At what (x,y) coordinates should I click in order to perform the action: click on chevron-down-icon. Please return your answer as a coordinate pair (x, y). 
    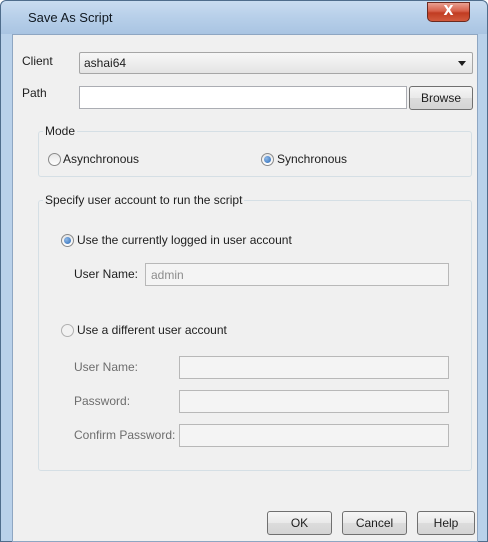
    Looking at the image, I should click on (462, 63).